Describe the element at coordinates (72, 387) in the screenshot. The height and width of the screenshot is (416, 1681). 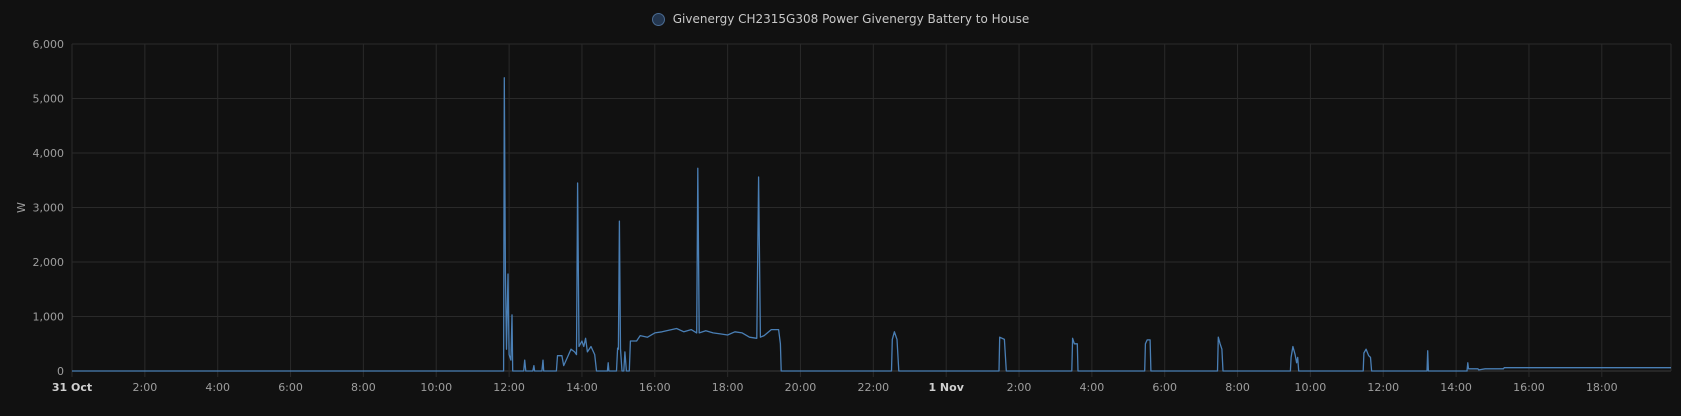
I see `x-tick-label: 31 Oct` at that location.